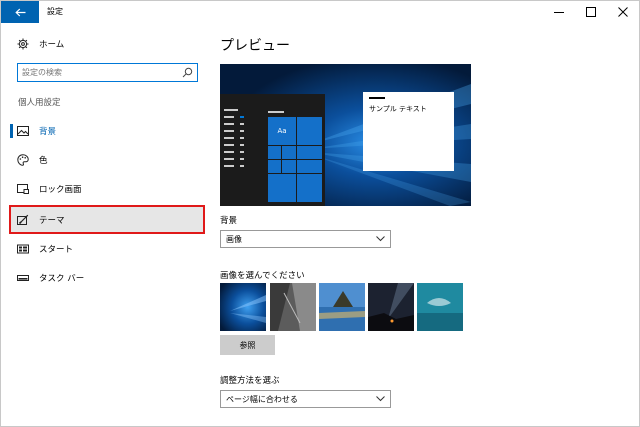 The width and height of the screenshot is (640, 427). What do you see at coordinates (247, 345) in the screenshot?
I see `browse-button: 参照` at bounding box center [247, 345].